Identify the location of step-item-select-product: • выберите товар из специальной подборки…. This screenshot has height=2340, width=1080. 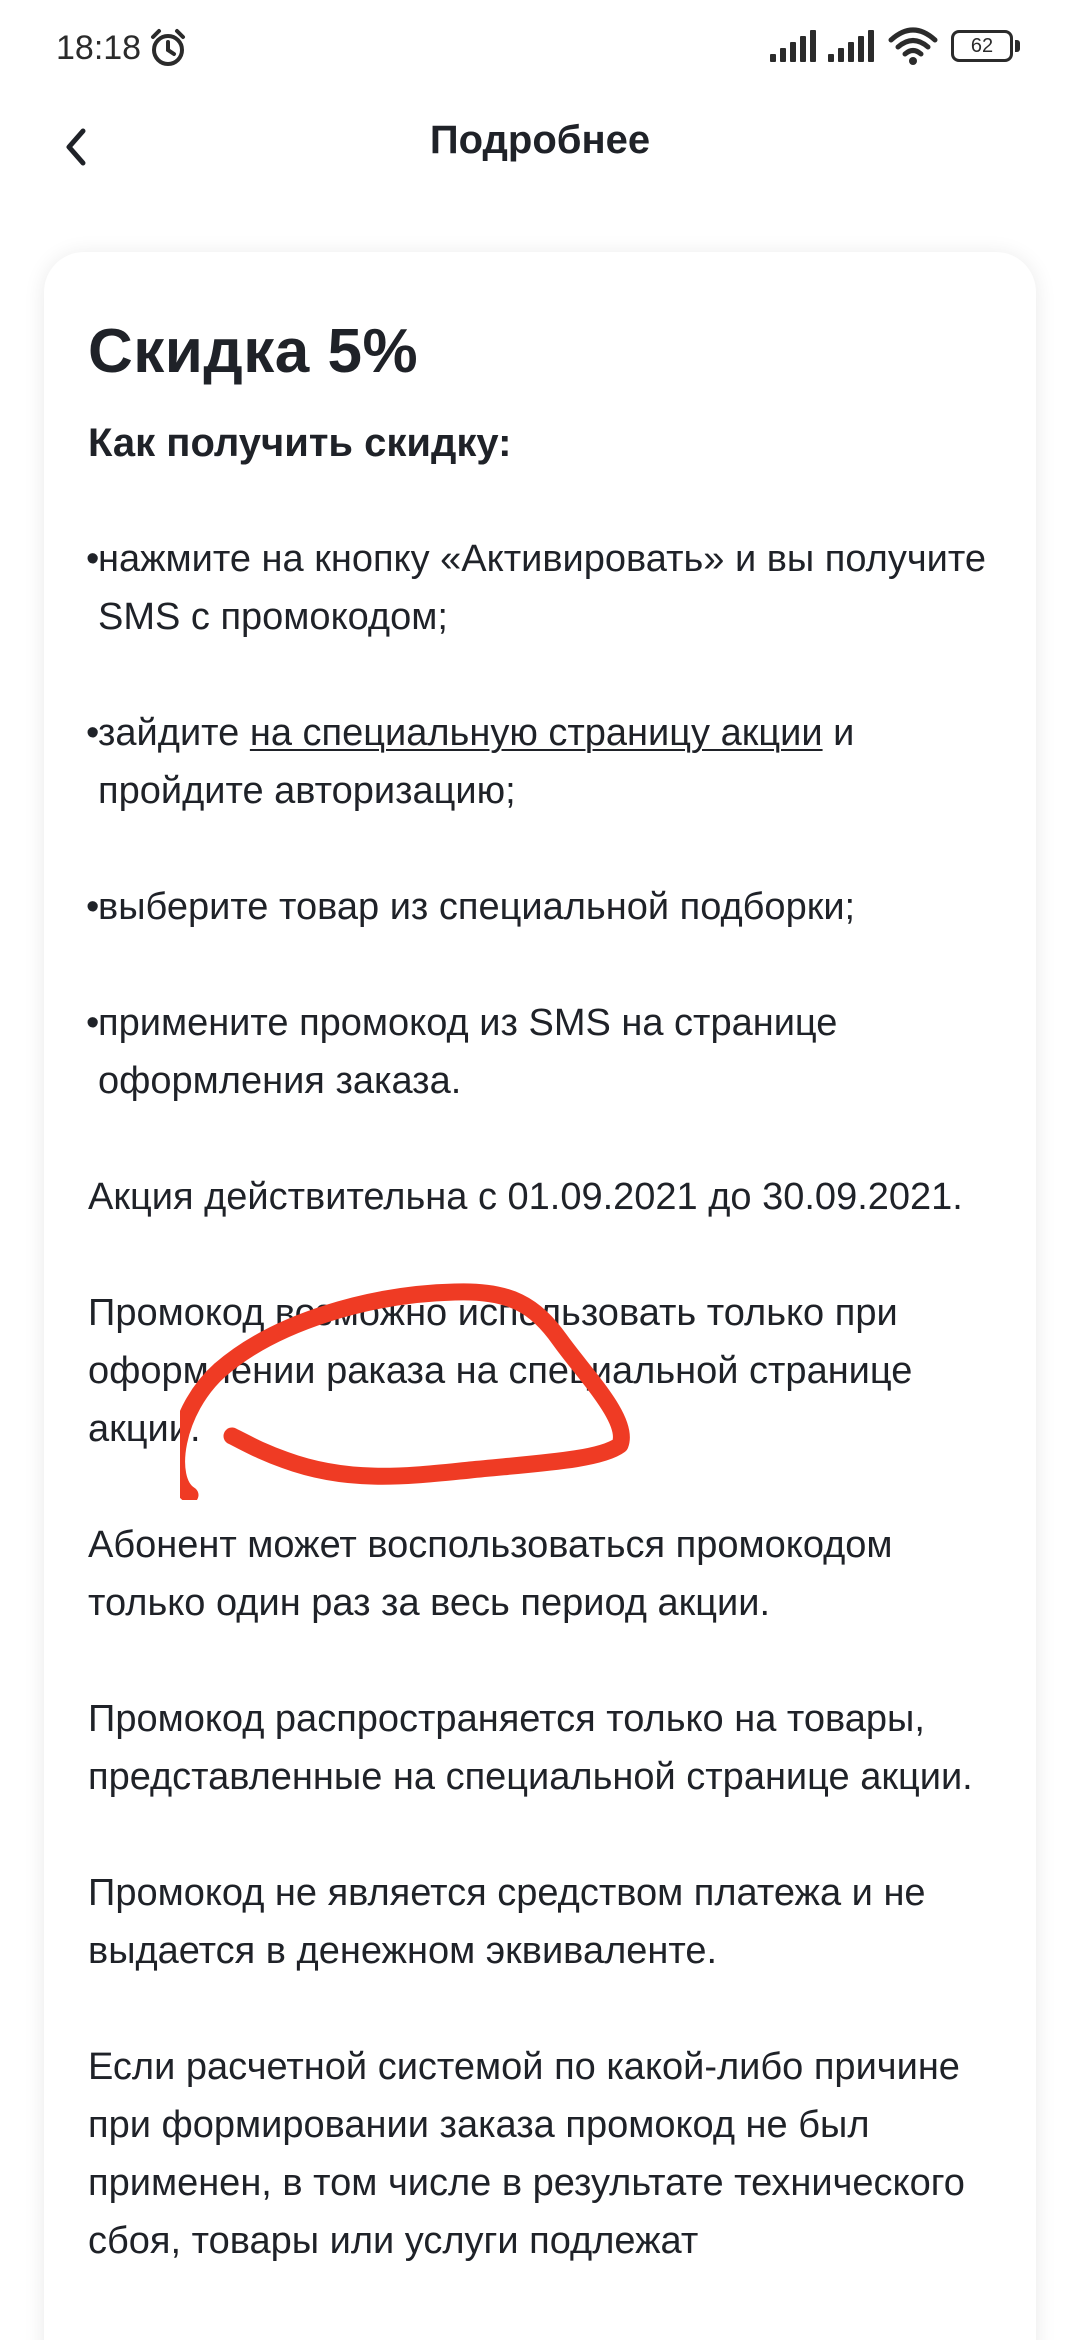
(552, 907).